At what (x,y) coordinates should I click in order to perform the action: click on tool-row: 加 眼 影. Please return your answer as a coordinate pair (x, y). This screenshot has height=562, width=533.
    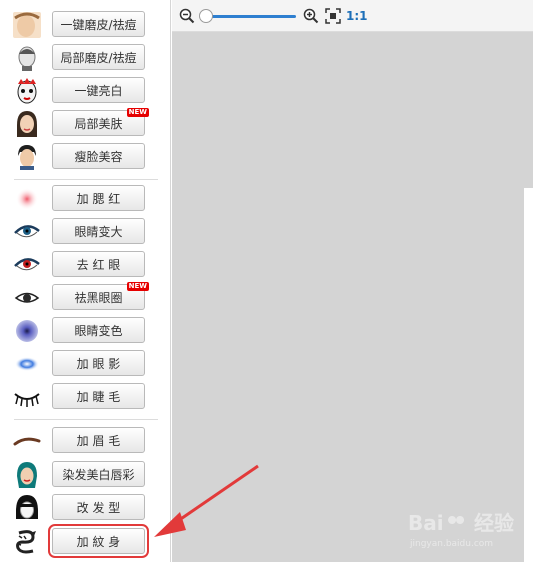
    Looking at the image, I should click on (85, 363).